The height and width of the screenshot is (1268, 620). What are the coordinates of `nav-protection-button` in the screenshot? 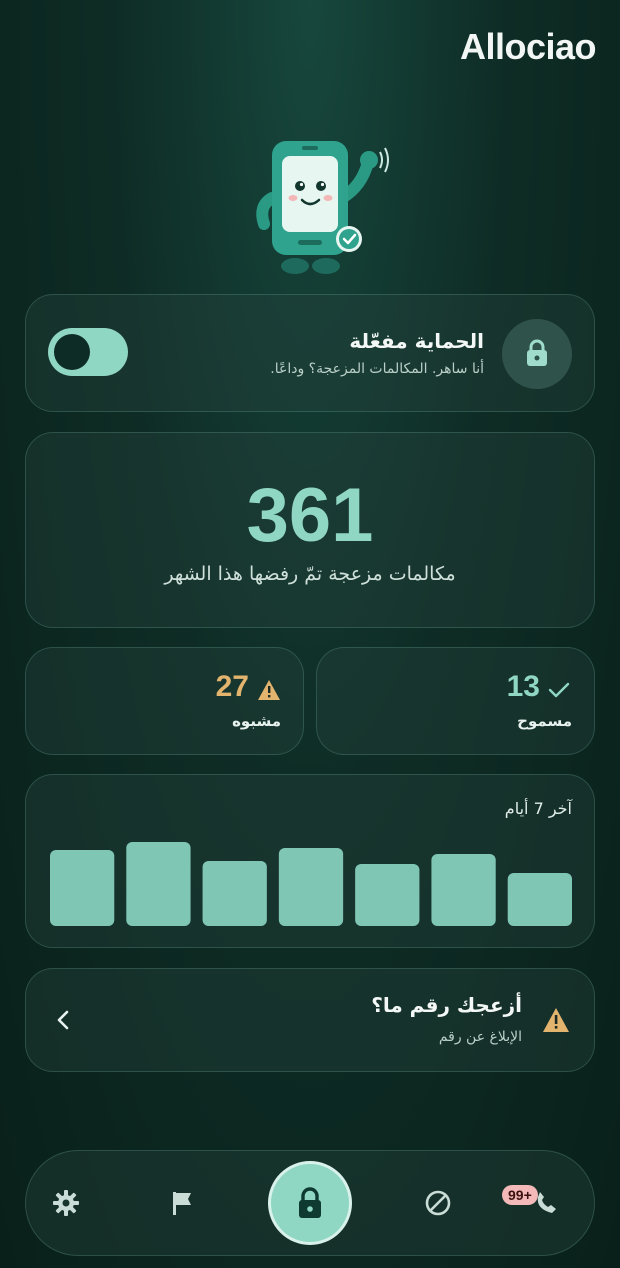 It's located at (310, 1203).